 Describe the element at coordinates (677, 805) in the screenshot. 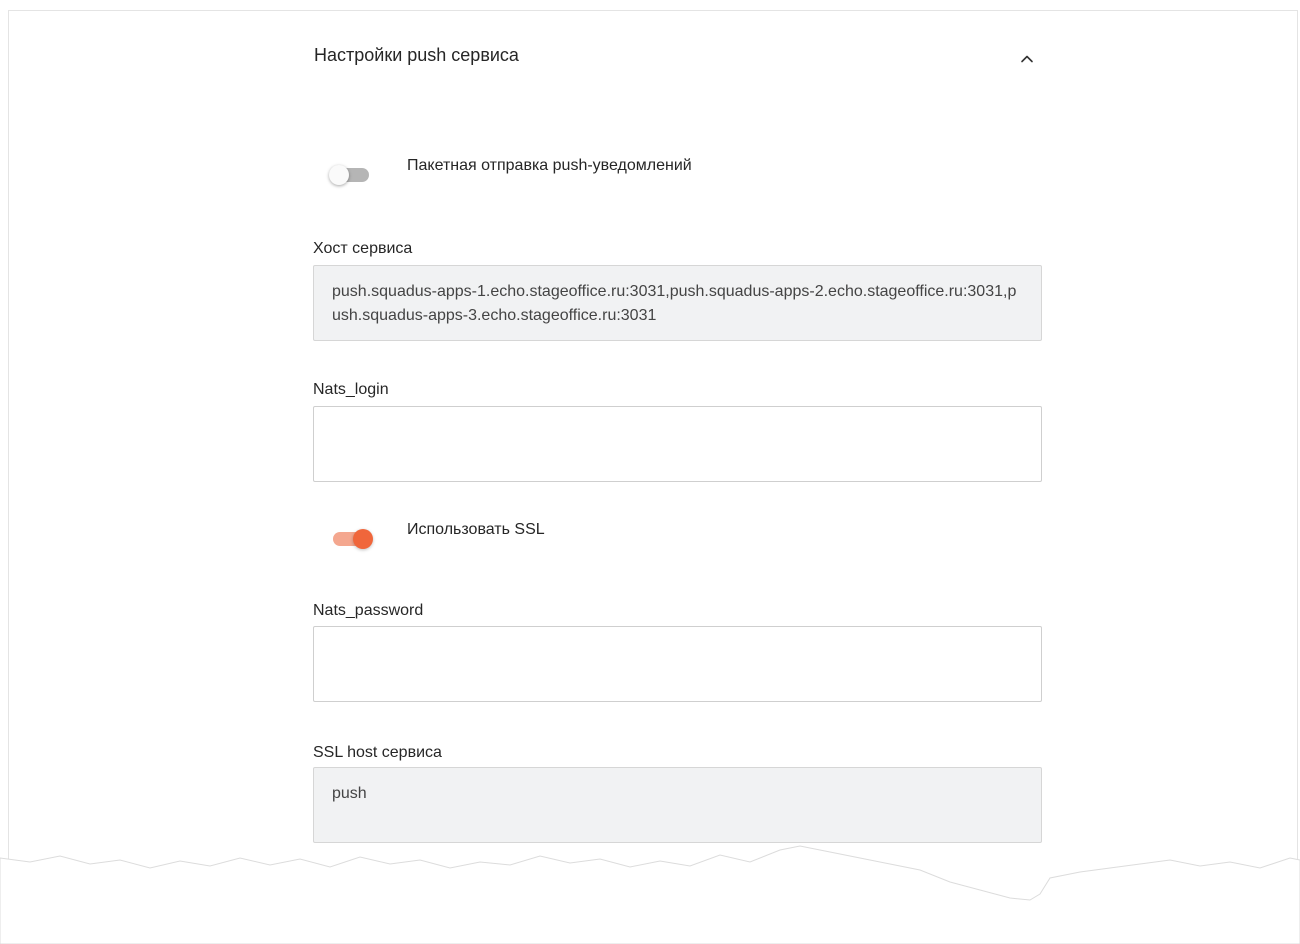

I see `ssl-host-field: push` at that location.